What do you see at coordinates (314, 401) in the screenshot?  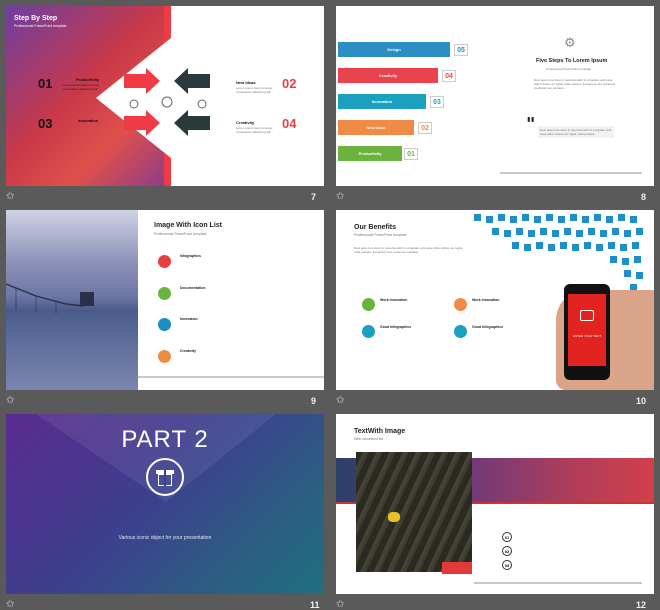 I see `slide-number: 9` at bounding box center [314, 401].